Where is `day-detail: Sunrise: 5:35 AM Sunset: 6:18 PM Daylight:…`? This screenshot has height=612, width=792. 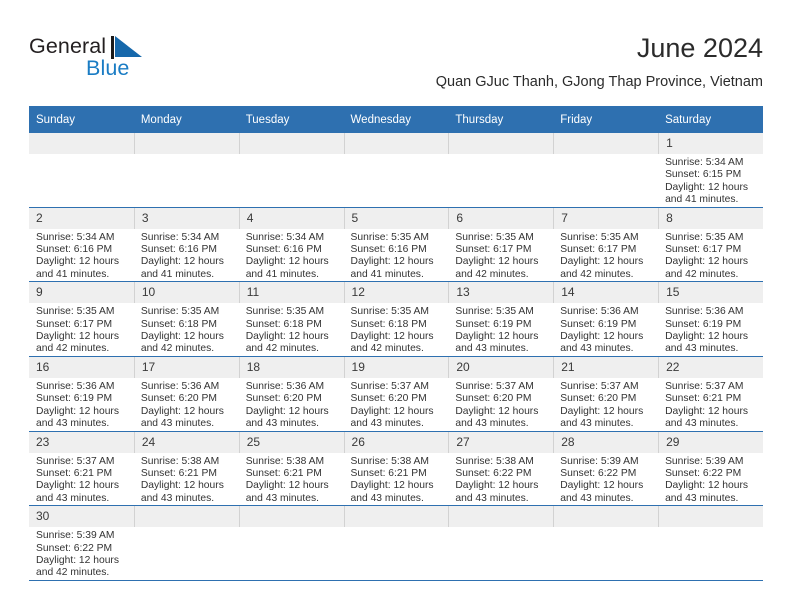 day-detail: Sunrise: 5:35 AM Sunset: 6:18 PM Daylight:… is located at coordinates (186, 329).